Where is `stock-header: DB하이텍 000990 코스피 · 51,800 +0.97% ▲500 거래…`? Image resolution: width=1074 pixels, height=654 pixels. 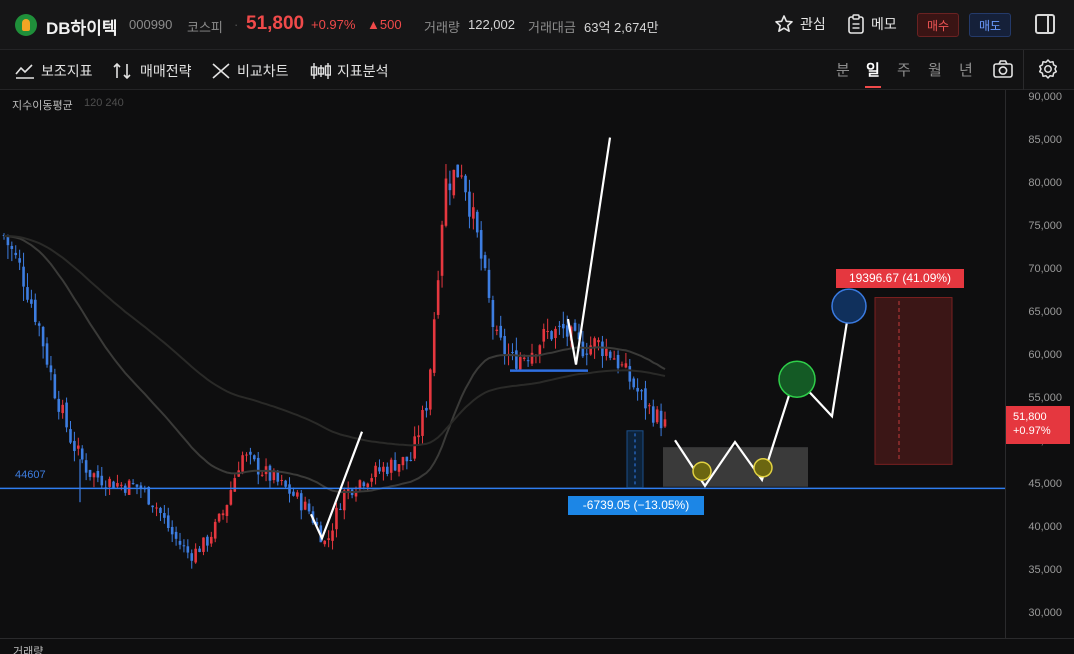
stock-header: DB하이텍 000990 코스피 · 51,800 +0.97% ▲500 거래… is located at coordinates (537, 25).